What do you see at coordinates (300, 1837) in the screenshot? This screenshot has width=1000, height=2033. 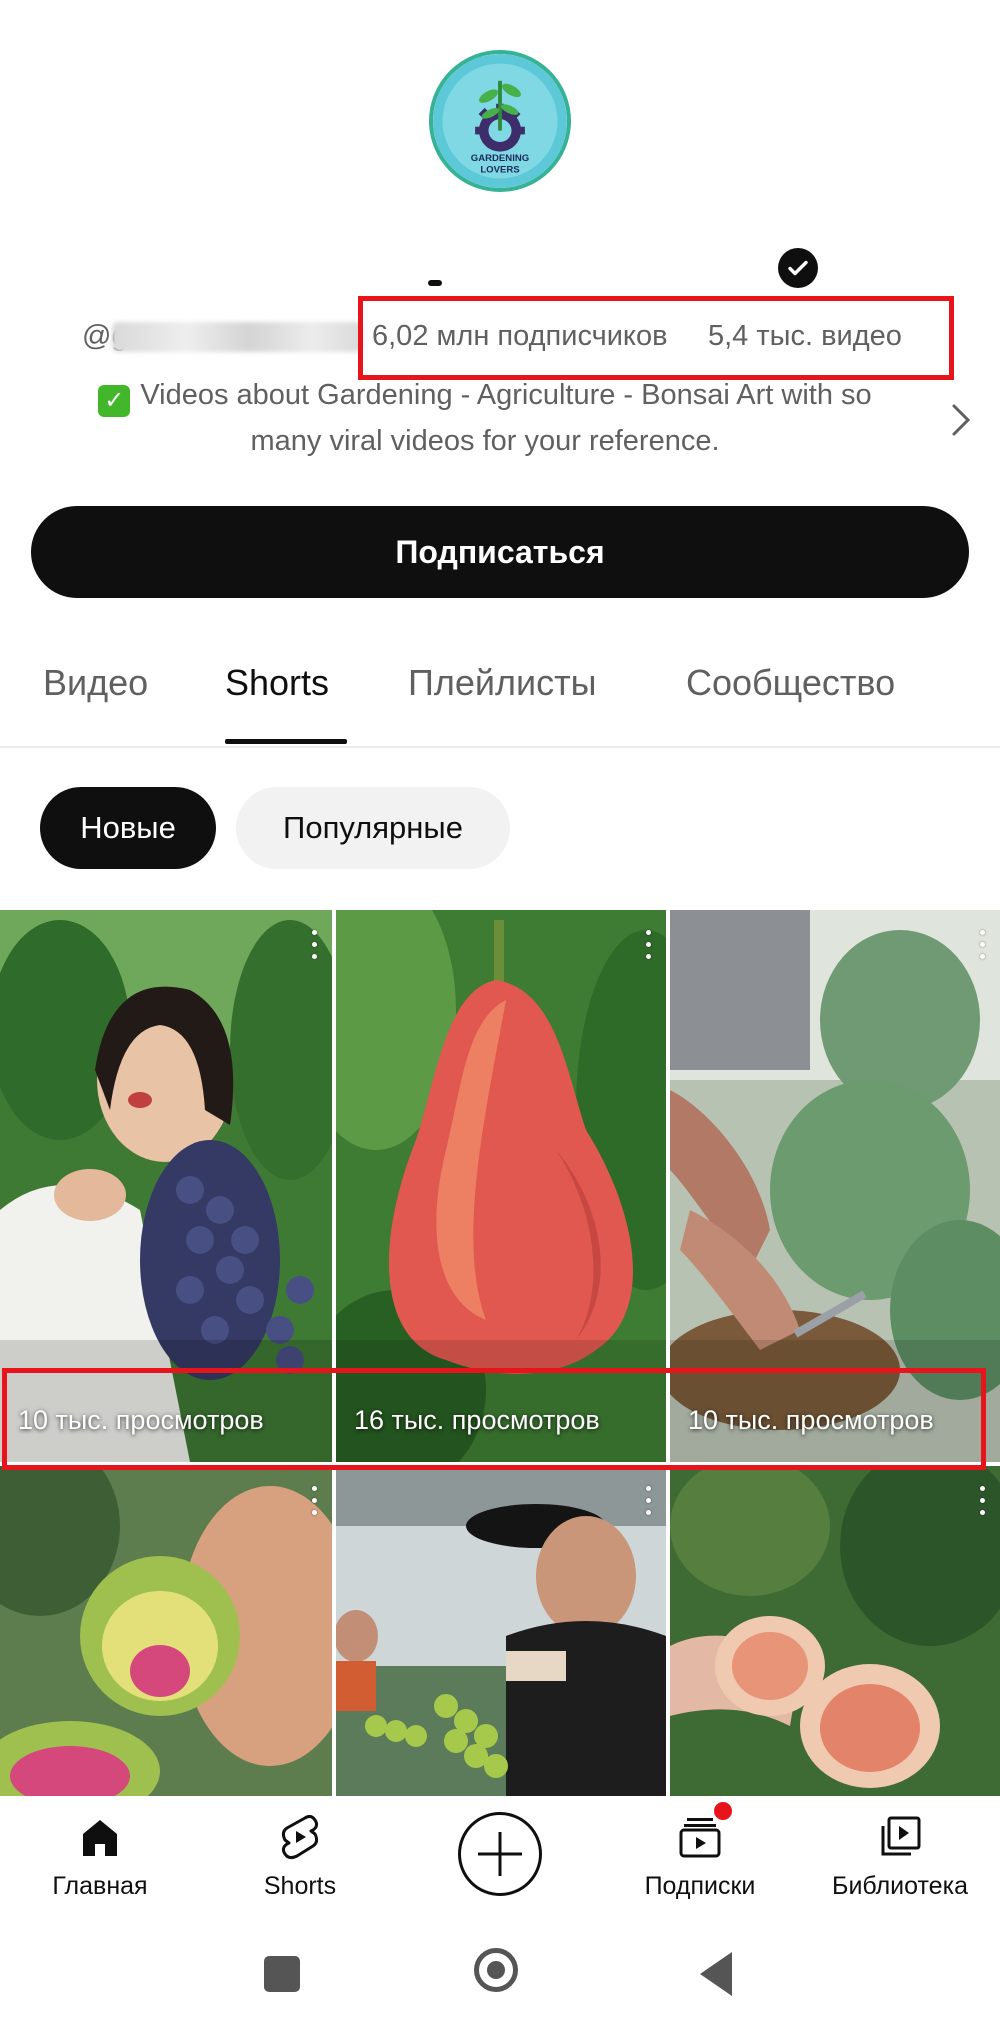 I see `shorts-icon` at bounding box center [300, 1837].